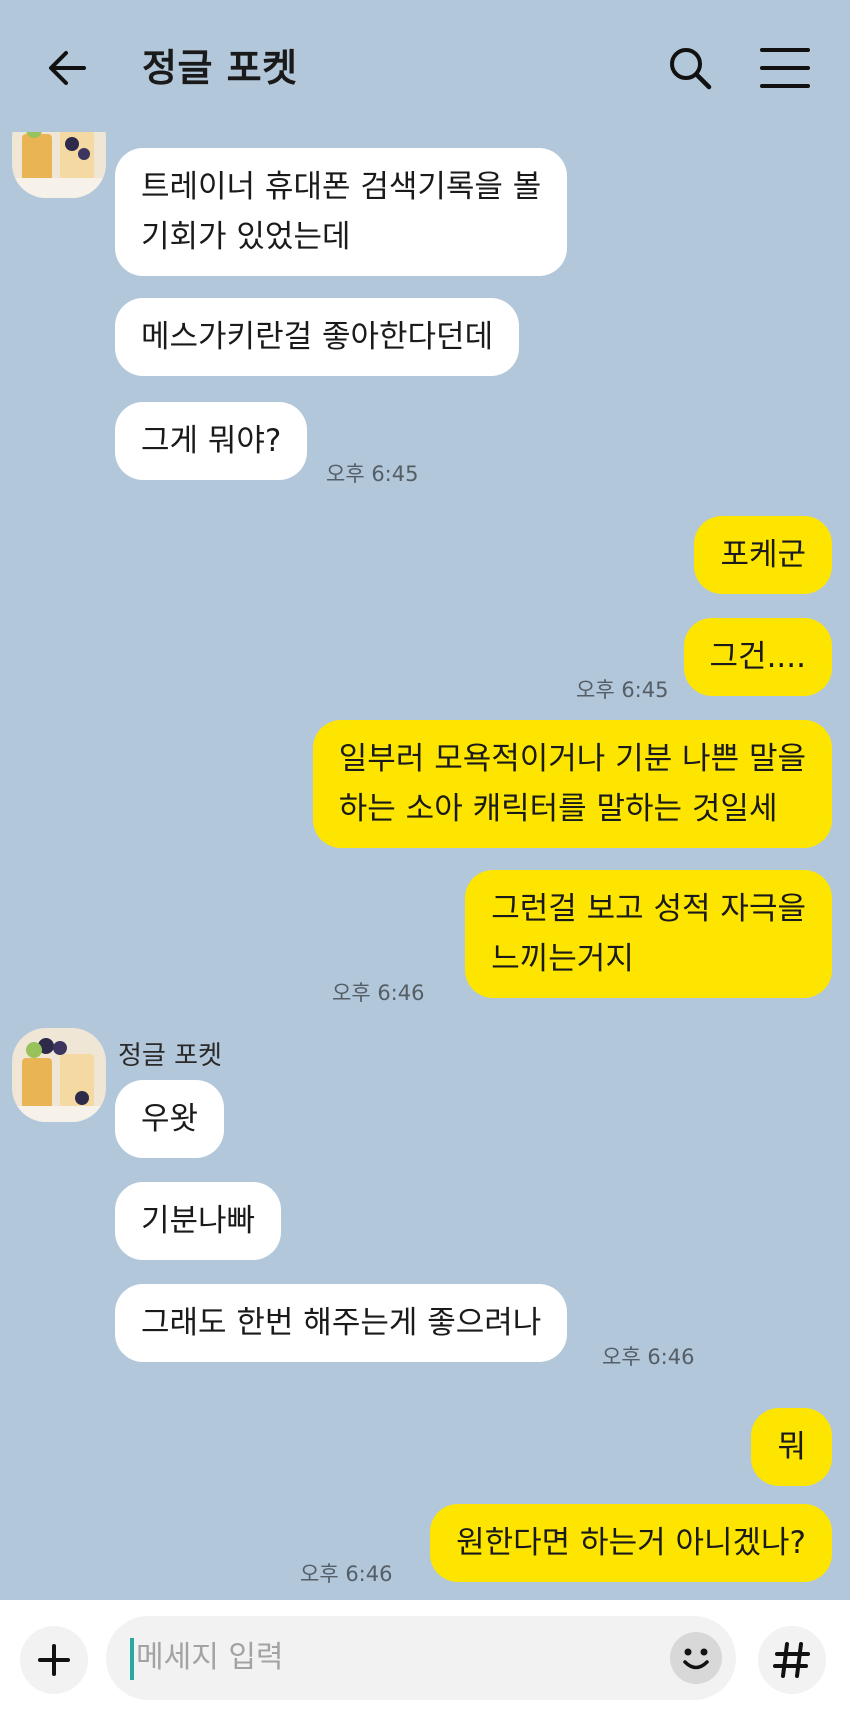  What do you see at coordinates (558, 809) in the screenshot?
I see `message-text: 하는 소아 캐릭터를 말하는 것일세` at bounding box center [558, 809].